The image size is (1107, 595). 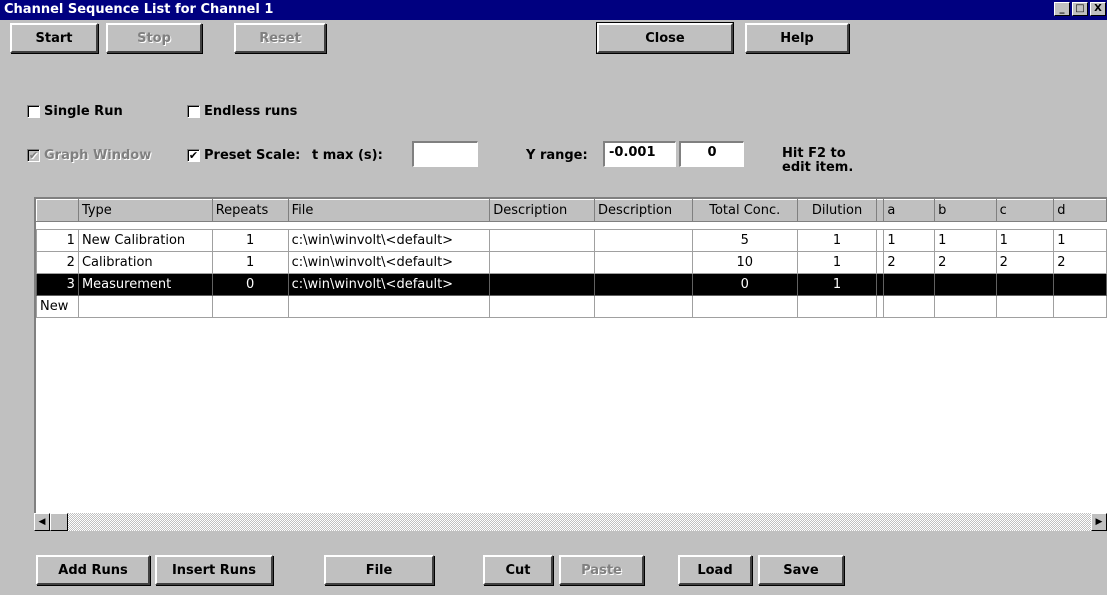 What do you see at coordinates (744, 210) in the screenshot?
I see `header-total-conc: Total Conc.` at bounding box center [744, 210].